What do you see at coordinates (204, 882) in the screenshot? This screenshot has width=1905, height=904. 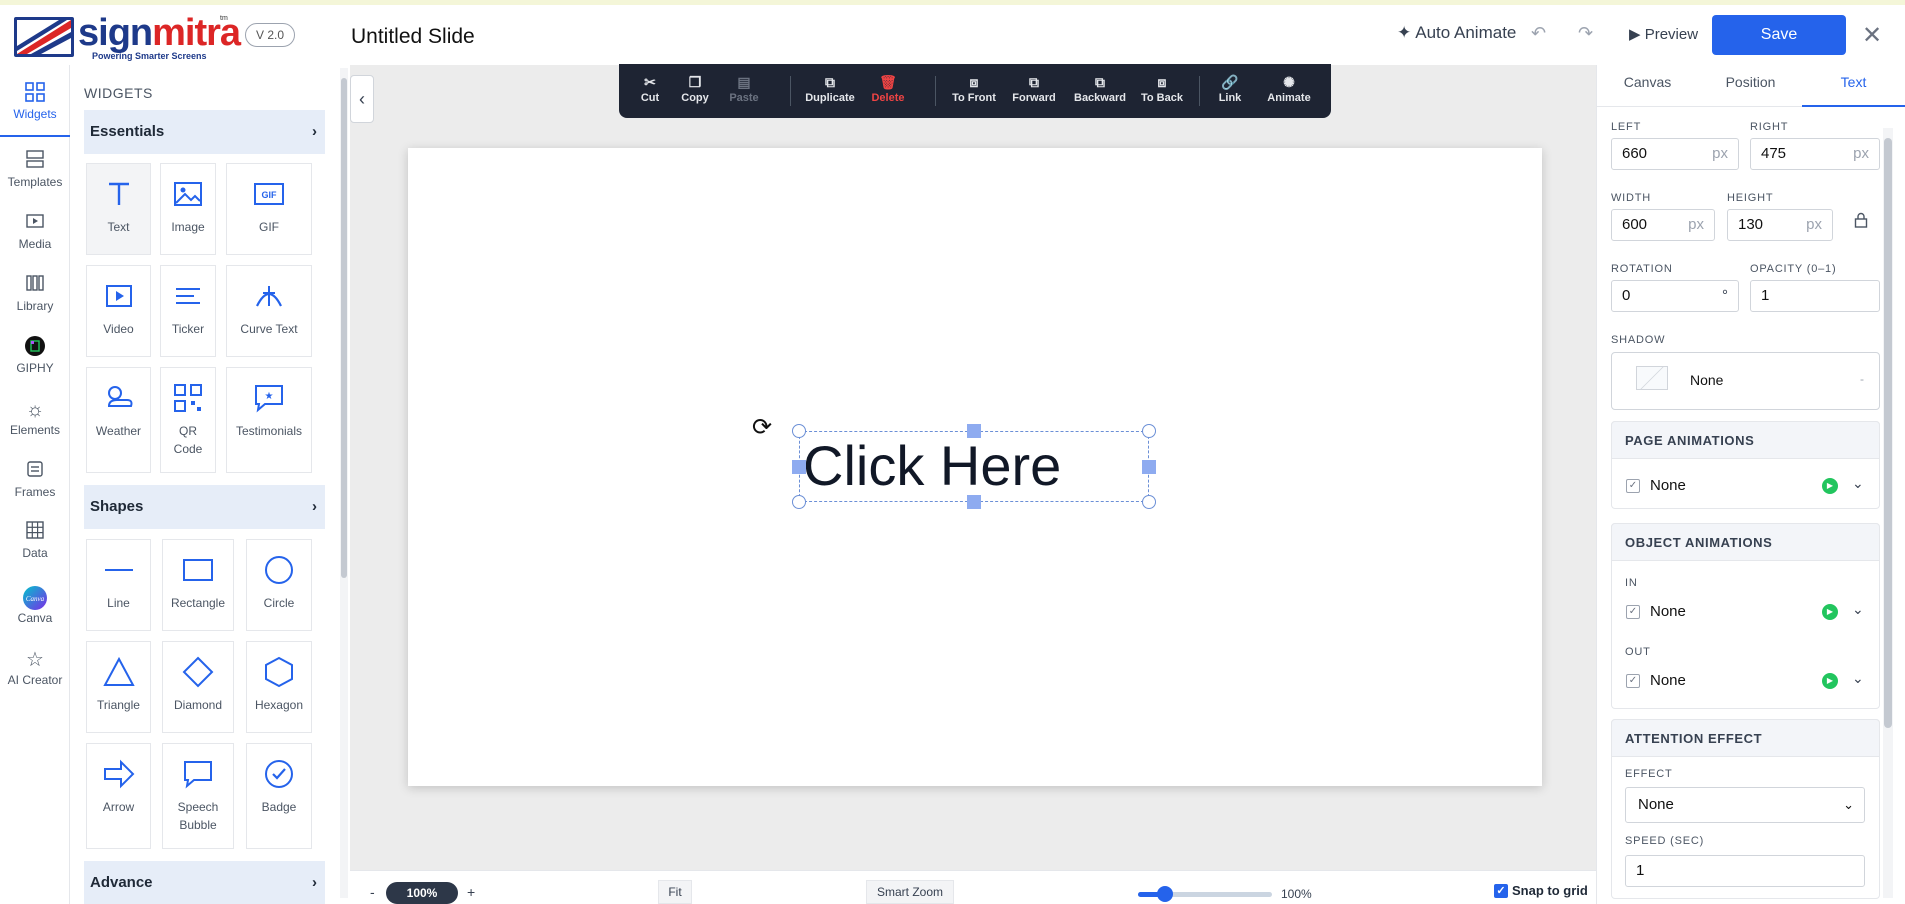 I see `section-advance: Advance ›` at bounding box center [204, 882].